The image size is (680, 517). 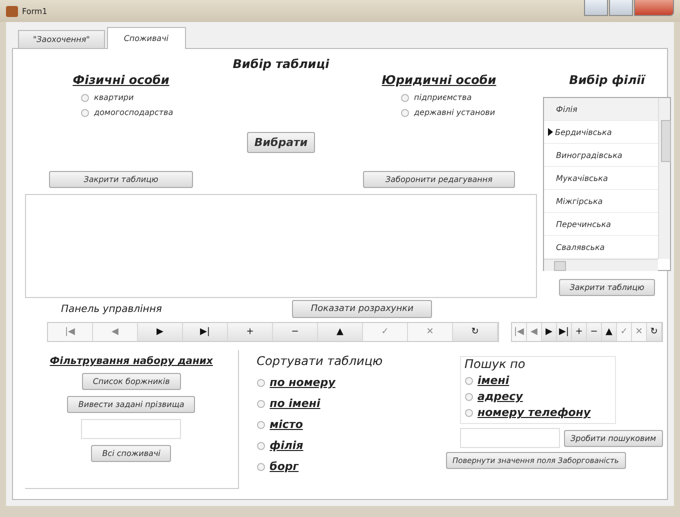 What do you see at coordinates (281, 64) in the screenshot?
I see `section-title: Вибір таблиці` at bounding box center [281, 64].